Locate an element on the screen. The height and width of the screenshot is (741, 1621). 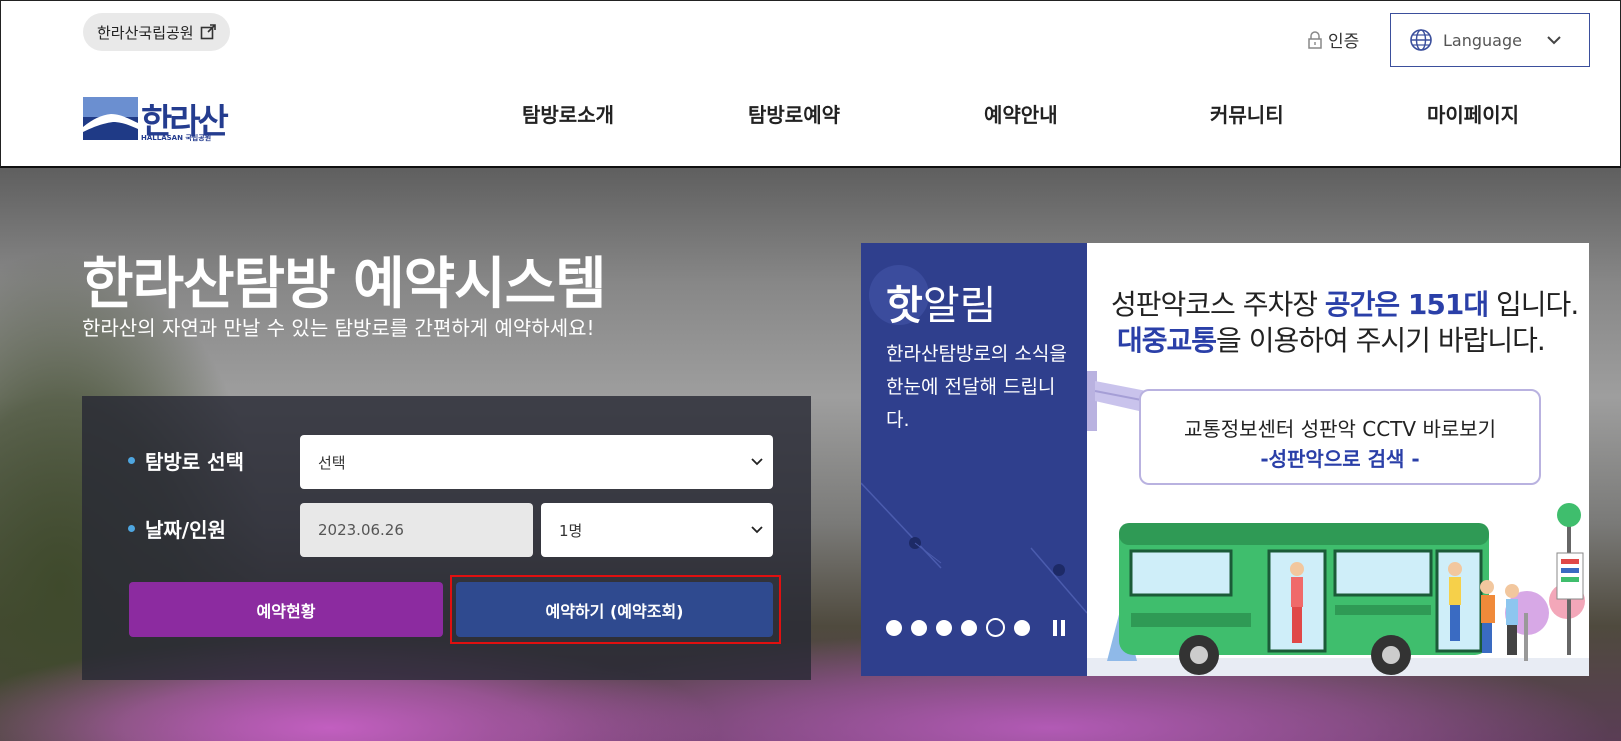
notice-title: 핫알림 is located at coordinates (941, 302).